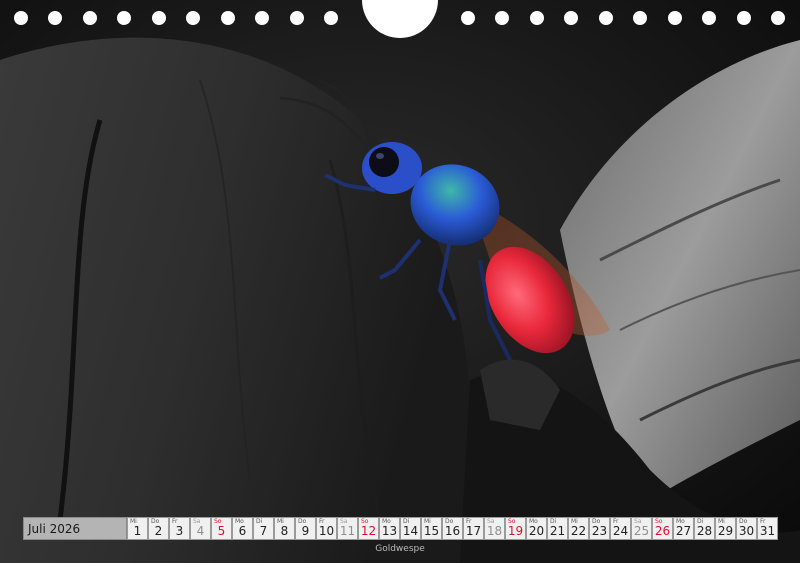 Image resolution: width=800 pixels, height=563 pixels. I want to click on day-cell: Fr 10, so click(326, 528).